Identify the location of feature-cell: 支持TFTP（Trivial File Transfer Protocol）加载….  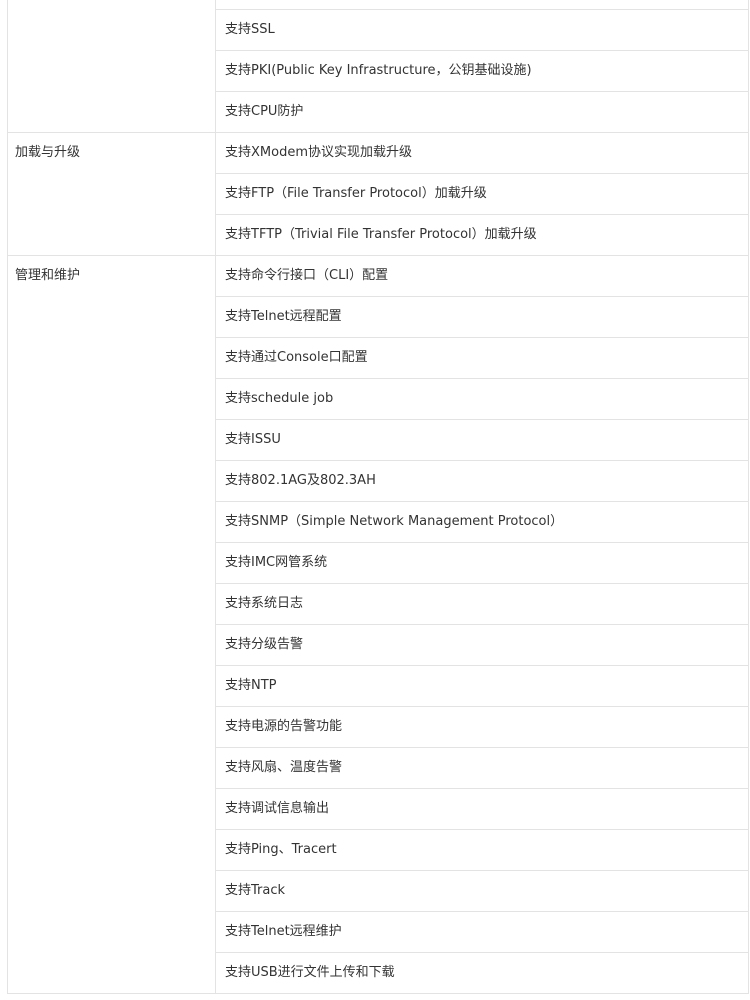
(482, 235).